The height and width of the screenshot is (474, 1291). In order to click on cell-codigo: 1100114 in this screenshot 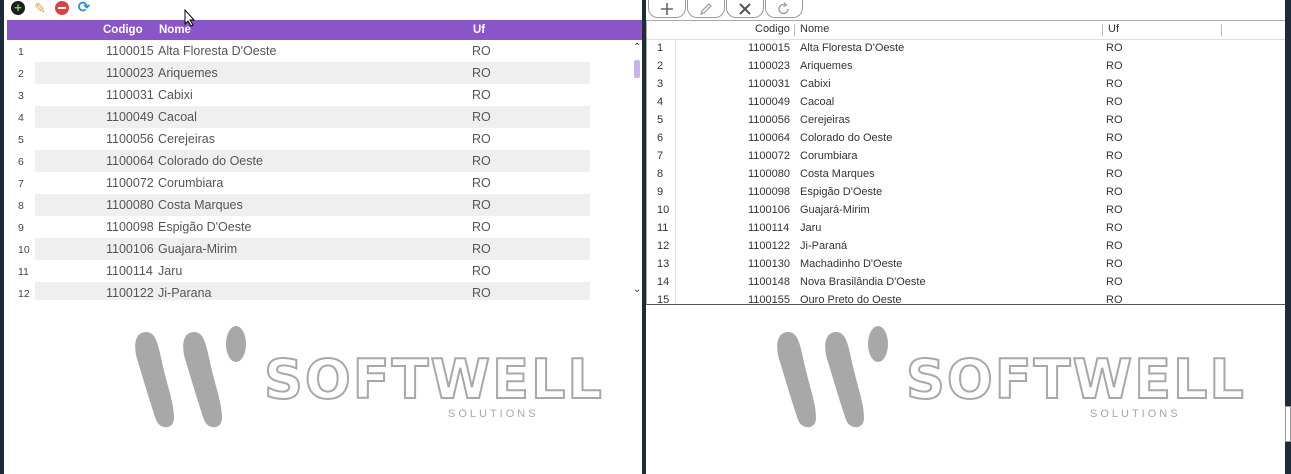, I will do `click(129, 271)`.